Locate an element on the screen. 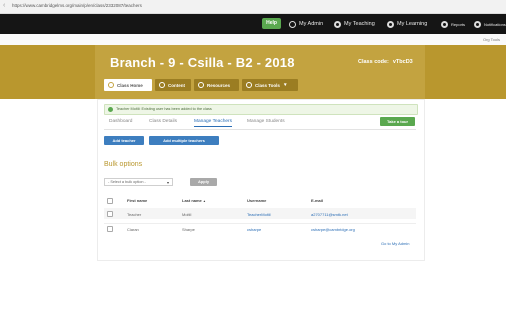 Image resolution: width=506 pixels, height=316 pixels. bulk-options-title: Bulk options is located at coordinates (123, 164).